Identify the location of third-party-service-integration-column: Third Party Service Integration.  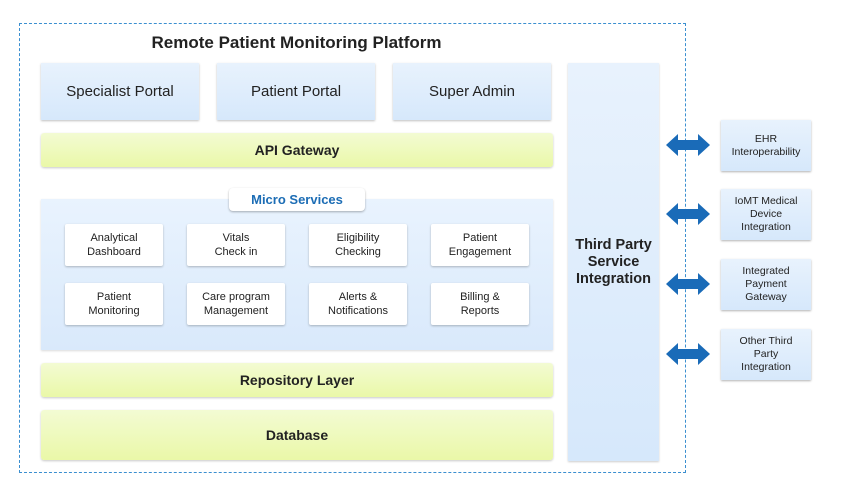
(613, 262).